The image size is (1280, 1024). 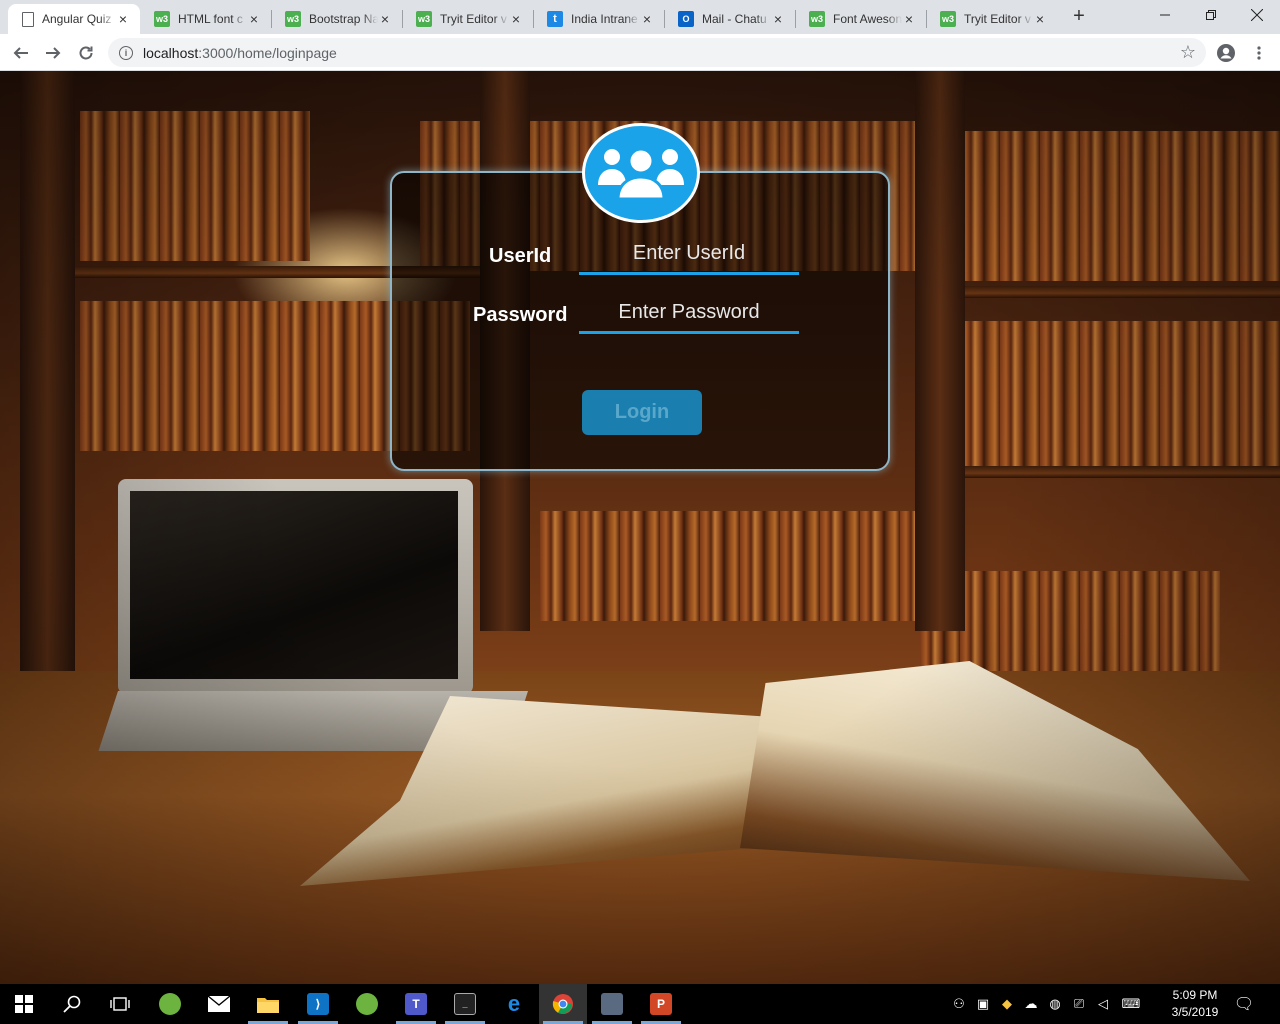 I want to click on users-group-icon, so click(x=641, y=174).